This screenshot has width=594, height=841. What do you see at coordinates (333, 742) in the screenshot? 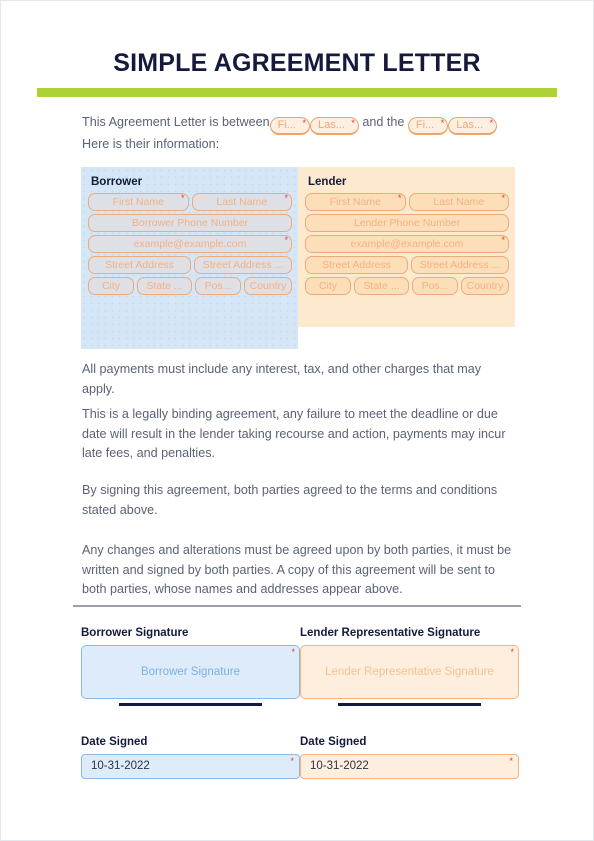
I see `lender-date-label: Date Signed` at bounding box center [333, 742].